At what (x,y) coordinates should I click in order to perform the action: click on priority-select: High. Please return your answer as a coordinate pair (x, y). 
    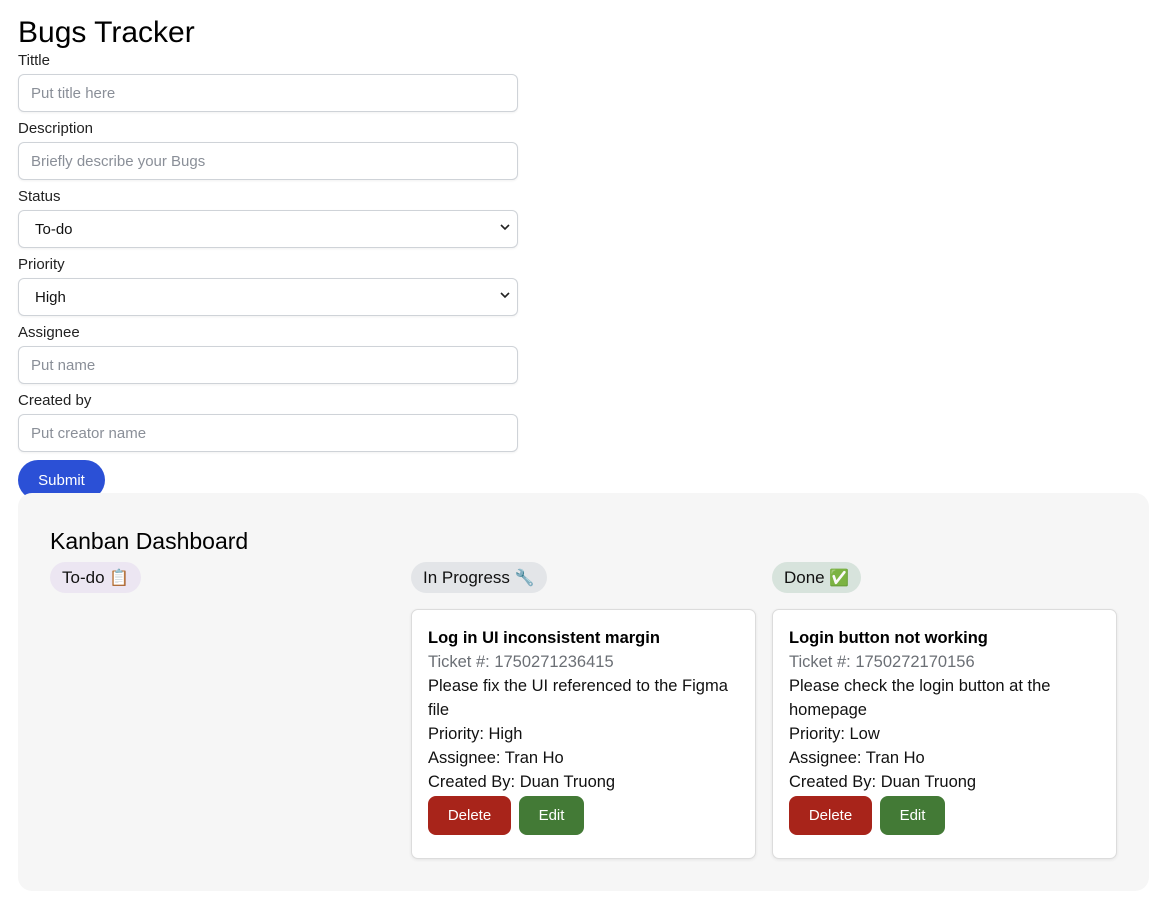
    Looking at the image, I should click on (268, 297).